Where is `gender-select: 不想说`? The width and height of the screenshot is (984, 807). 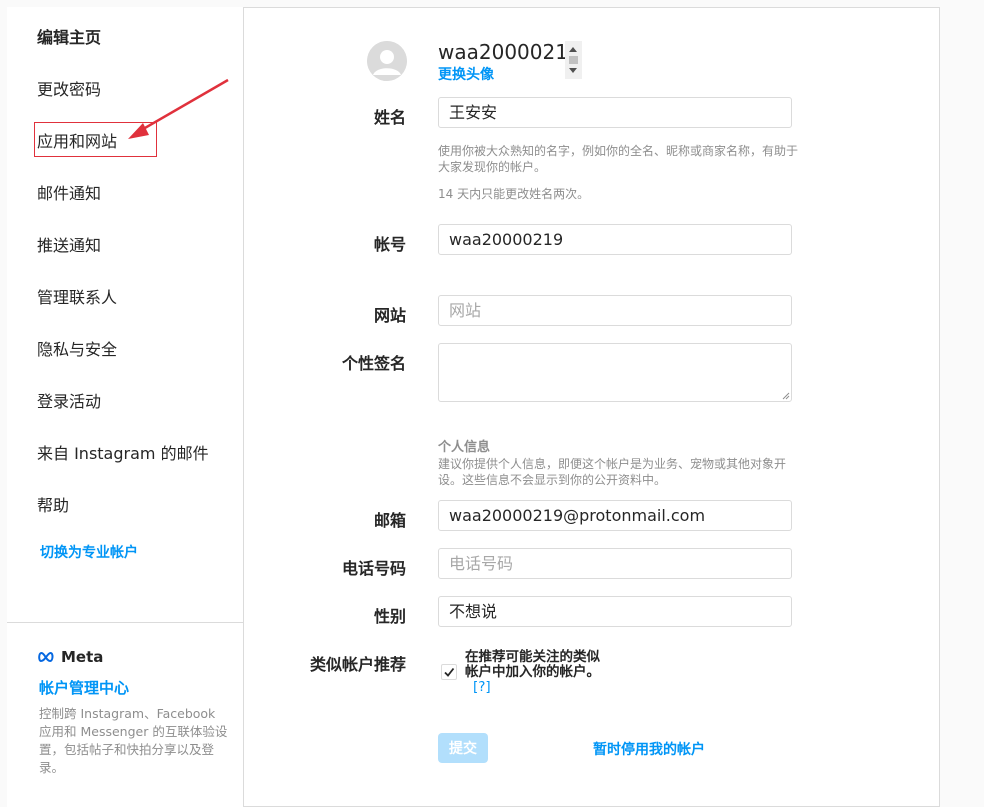 gender-select: 不想说 is located at coordinates (615, 611).